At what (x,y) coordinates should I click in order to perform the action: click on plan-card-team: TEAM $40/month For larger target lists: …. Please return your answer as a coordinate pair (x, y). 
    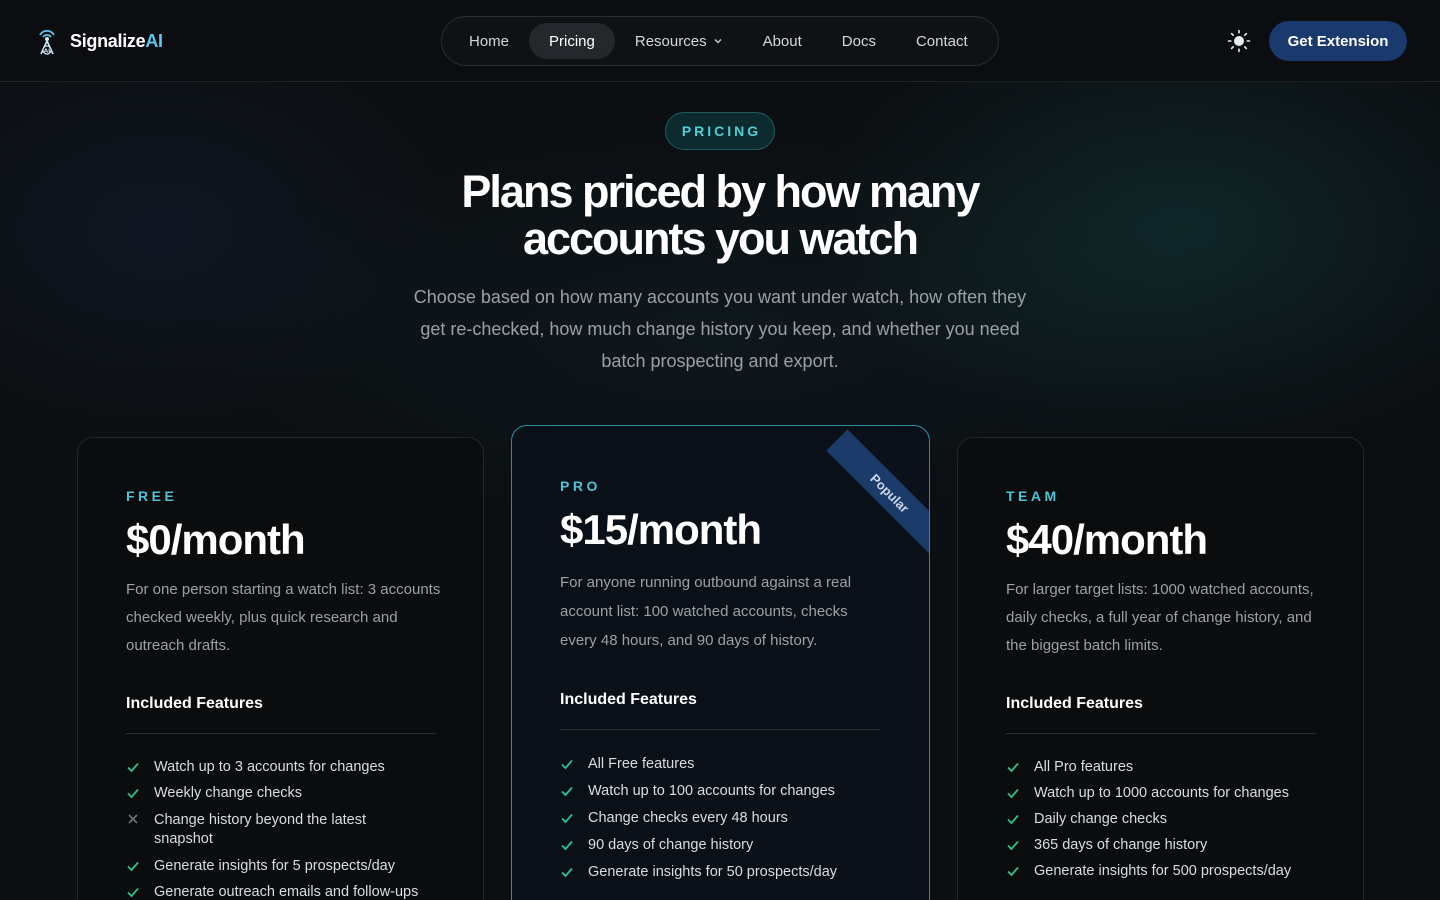
    Looking at the image, I should click on (1160, 668).